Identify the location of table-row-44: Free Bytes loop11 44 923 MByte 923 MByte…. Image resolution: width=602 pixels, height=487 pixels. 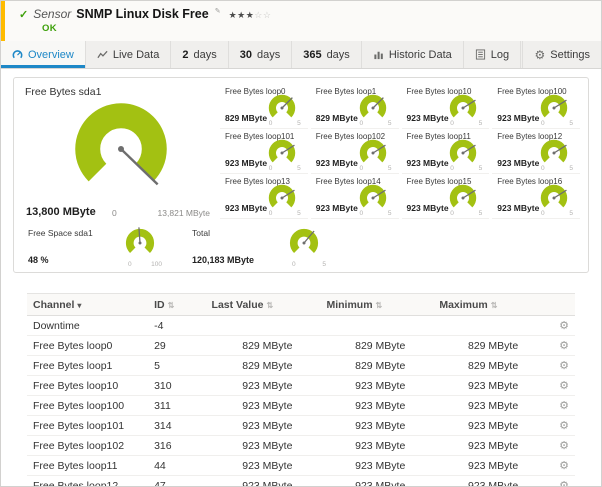
(301, 465).